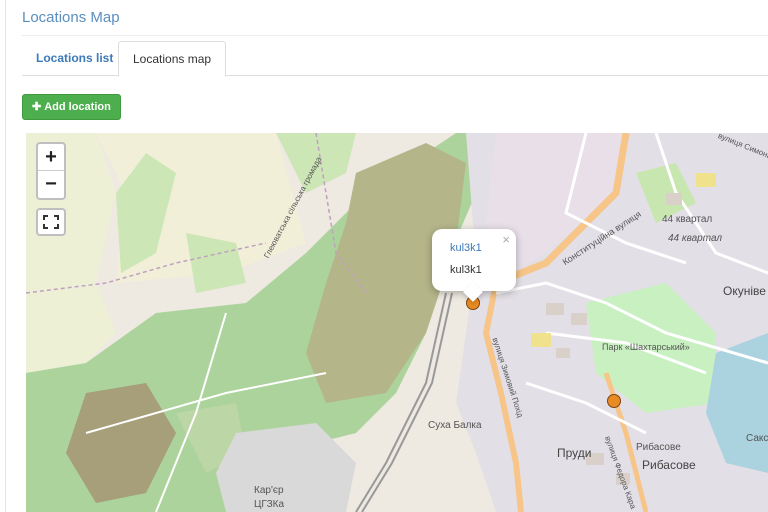 This screenshot has width=768, height=512. What do you see at coordinates (744, 291) in the screenshot?
I see `label-okunive: Окуніве` at bounding box center [744, 291].